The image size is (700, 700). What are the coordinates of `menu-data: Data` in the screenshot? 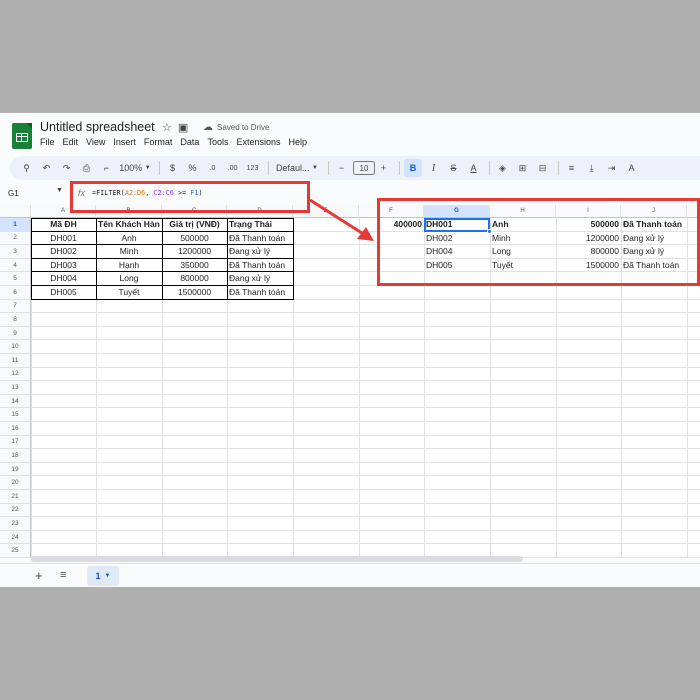 It's located at (189, 142).